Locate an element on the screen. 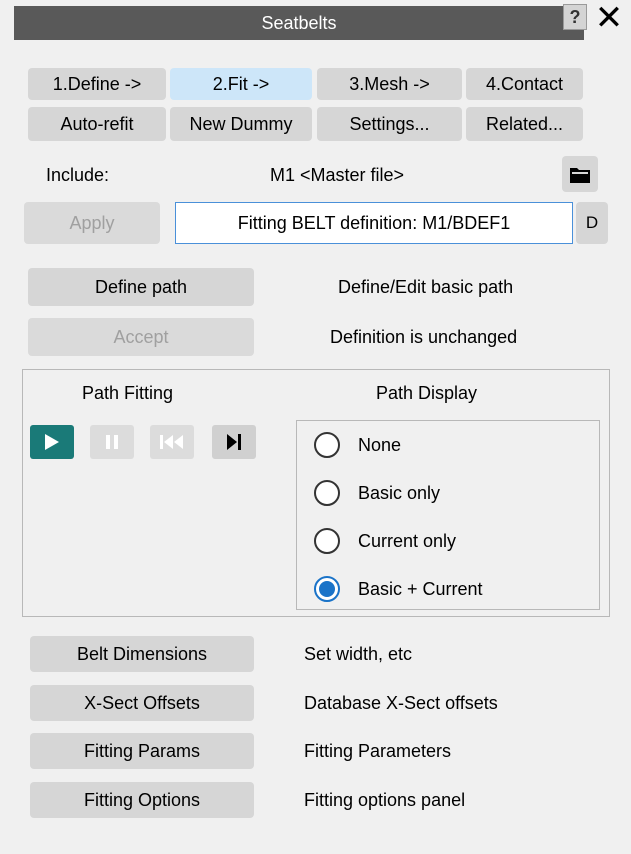 This screenshot has height=854, width=631. tab-define: 1.Define -> is located at coordinates (97, 84).